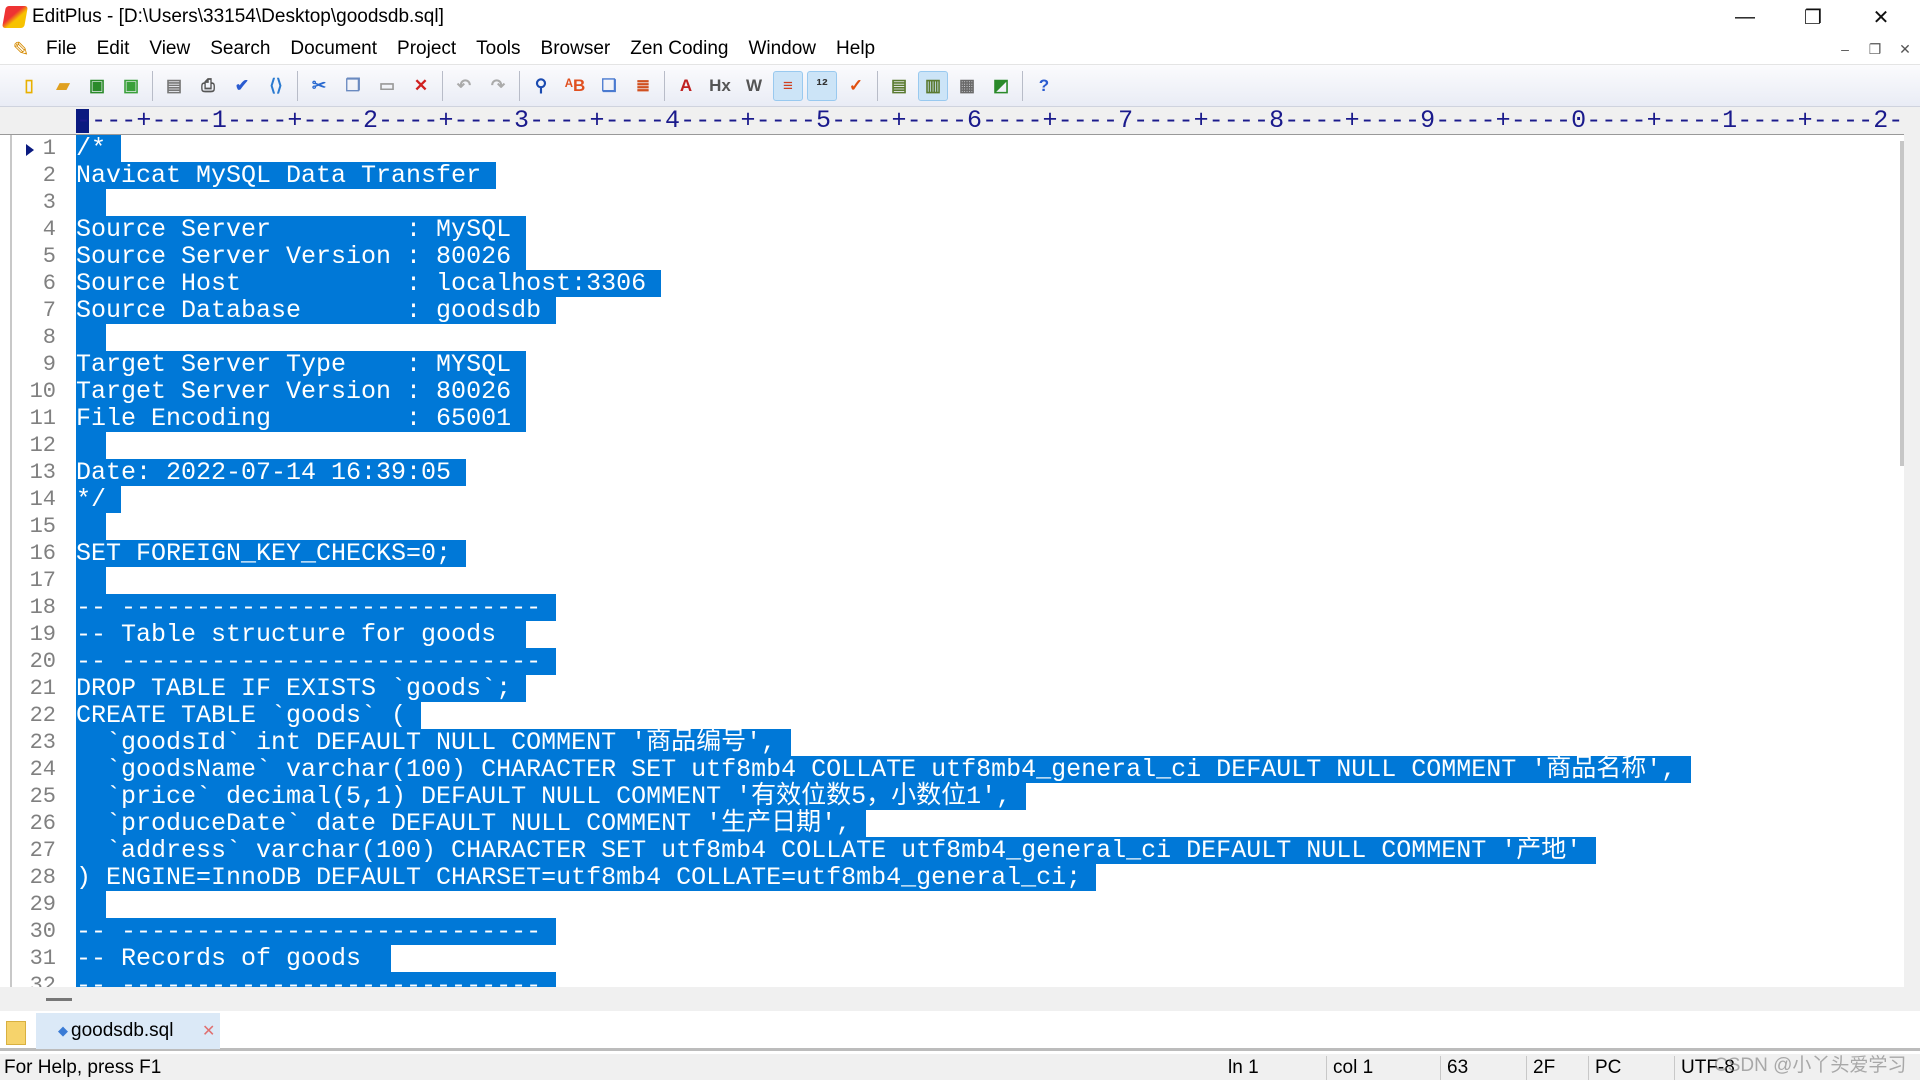 This screenshot has width=1920, height=1080. I want to click on horizontal-scroll-thumb, so click(59, 999).